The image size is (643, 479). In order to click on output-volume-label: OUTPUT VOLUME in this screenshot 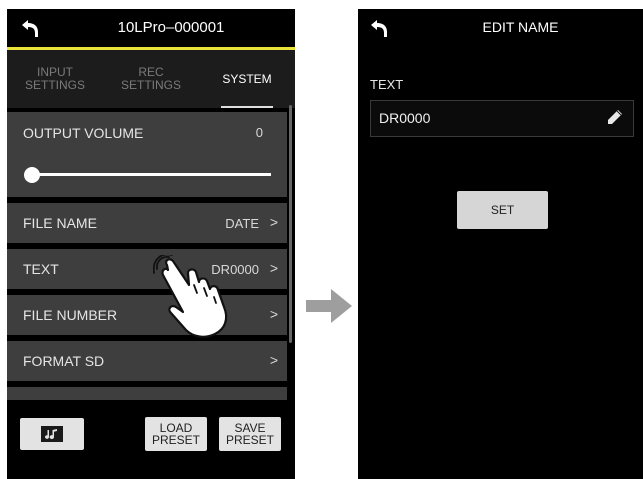, I will do `click(83, 133)`.